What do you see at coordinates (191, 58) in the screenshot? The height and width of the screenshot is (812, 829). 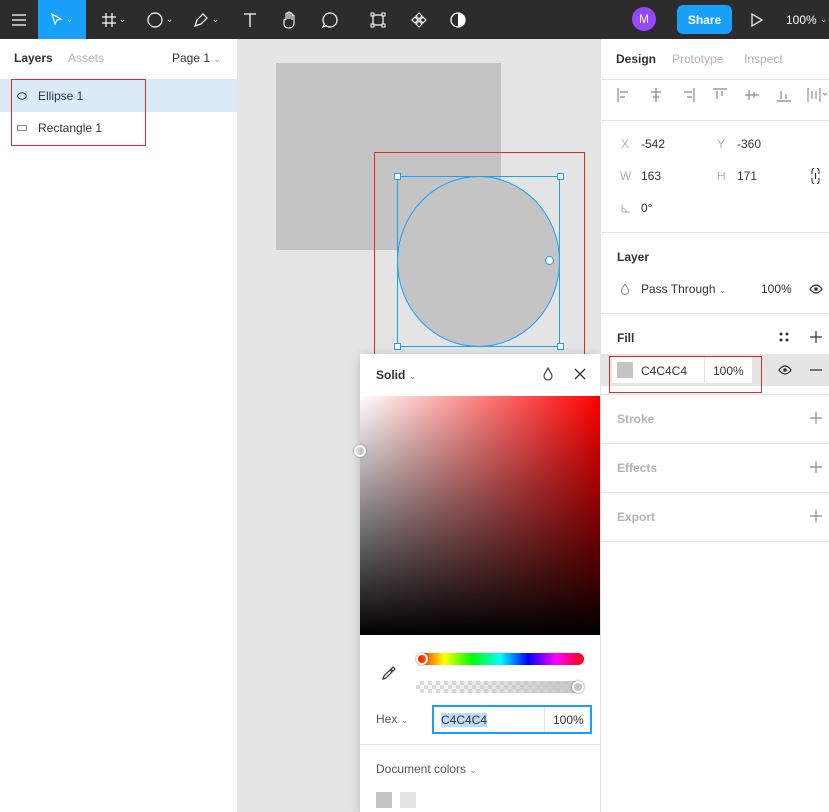 I see `page-label: Page 1` at bounding box center [191, 58].